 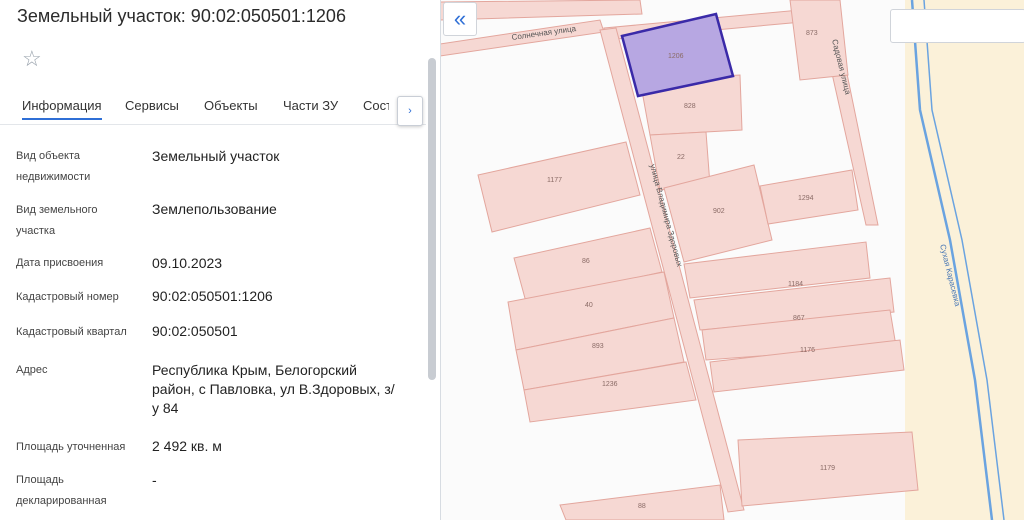 What do you see at coordinates (957, 26) in the screenshot?
I see `map-search-input` at bounding box center [957, 26].